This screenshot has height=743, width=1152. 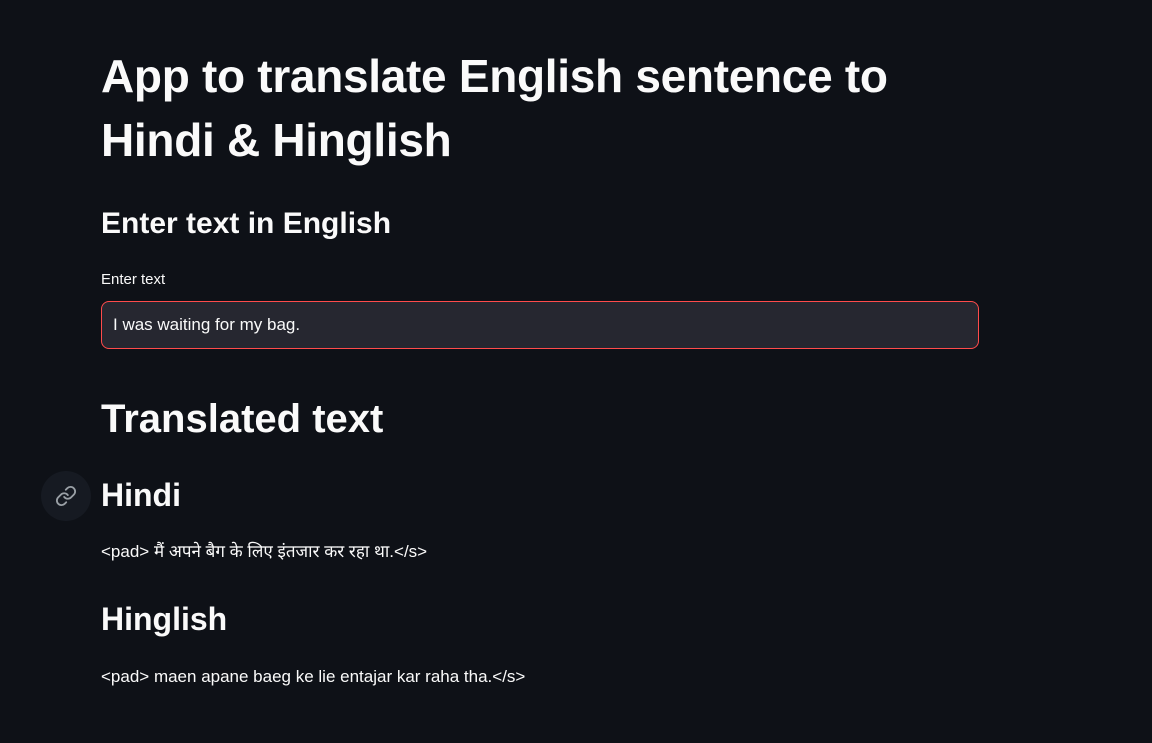 I want to click on translated-text-header: Translated text, so click(x=242, y=419).